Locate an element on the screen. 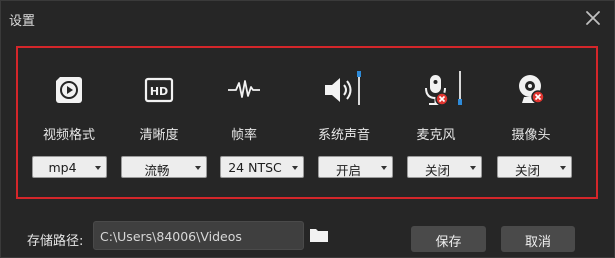  video-format-select: mp4 is located at coordinates (69, 167).